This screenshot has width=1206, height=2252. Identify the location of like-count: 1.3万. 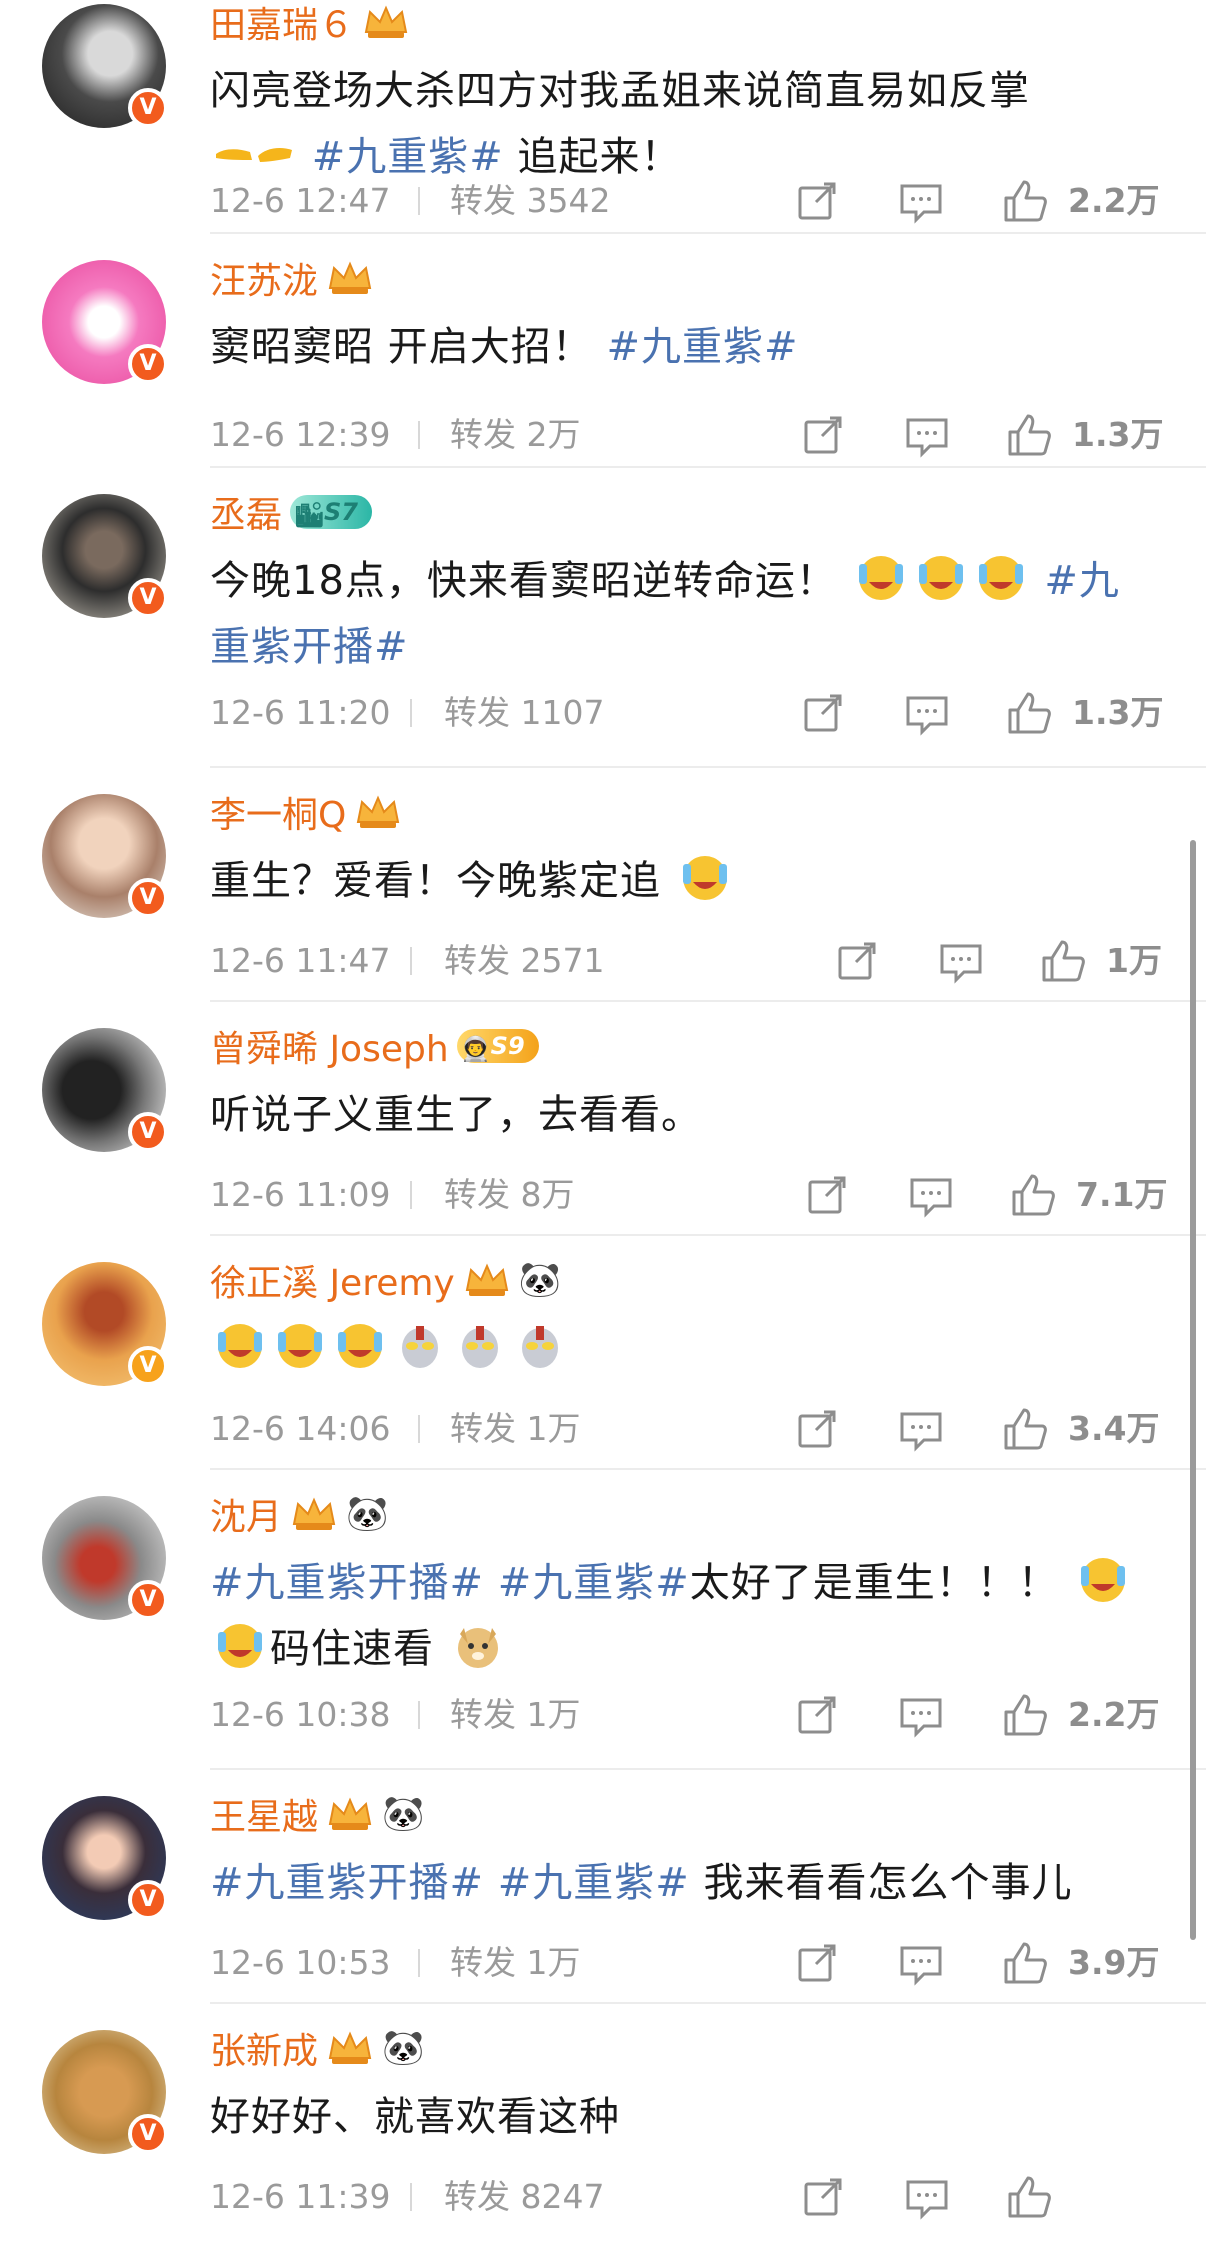
(1118, 712).